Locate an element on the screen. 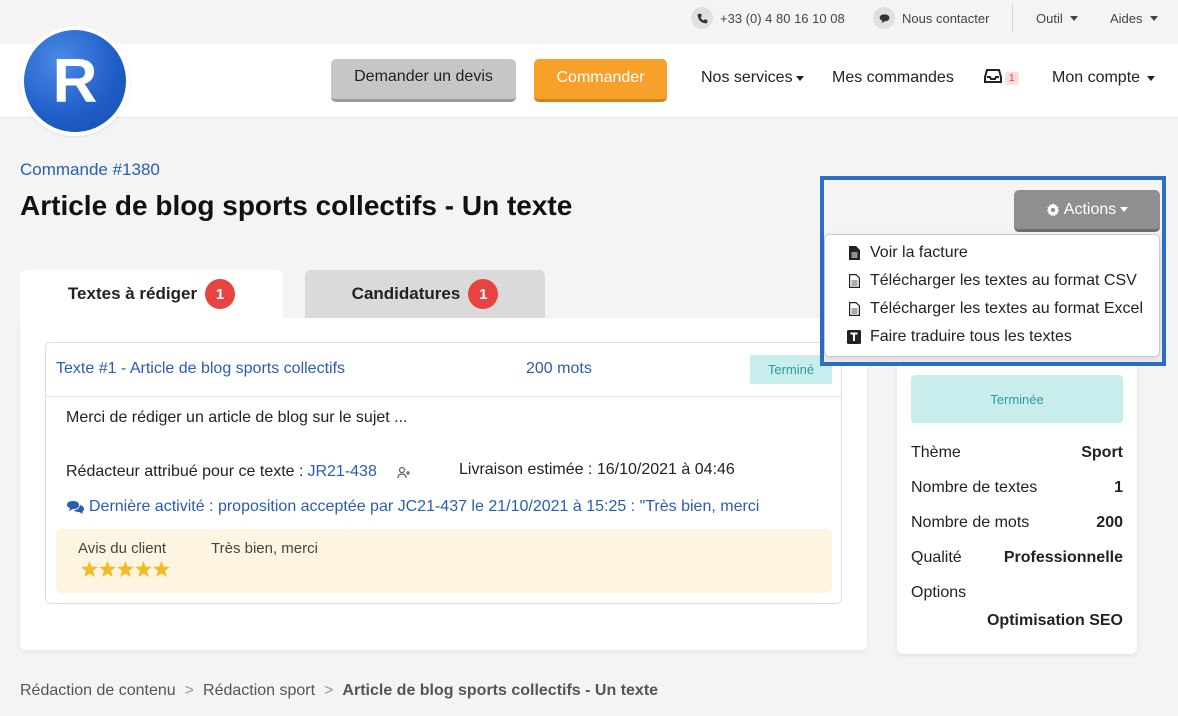  order-button: Commander is located at coordinates (600, 80).